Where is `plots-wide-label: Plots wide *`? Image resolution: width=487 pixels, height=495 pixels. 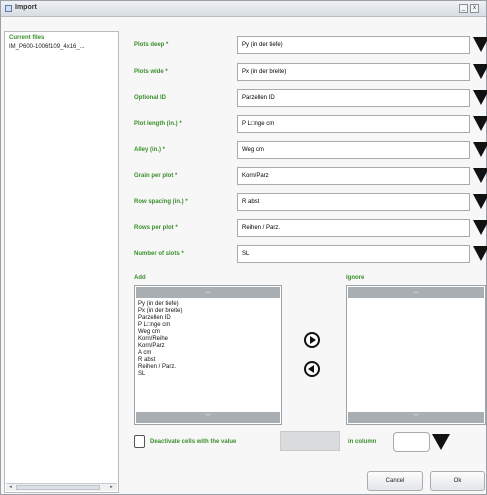
plots-wide-label: Plots wide * is located at coordinates (151, 72).